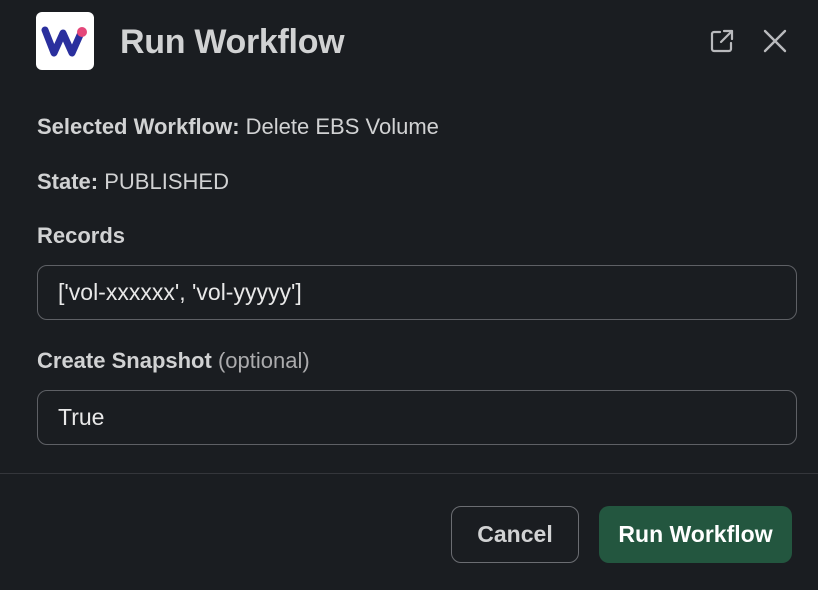 The height and width of the screenshot is (590, 818). Describe the element at coordinates (342, 126) in the screenshot. I see `selected-workflow-value: Delete EBS Volume` at that location.